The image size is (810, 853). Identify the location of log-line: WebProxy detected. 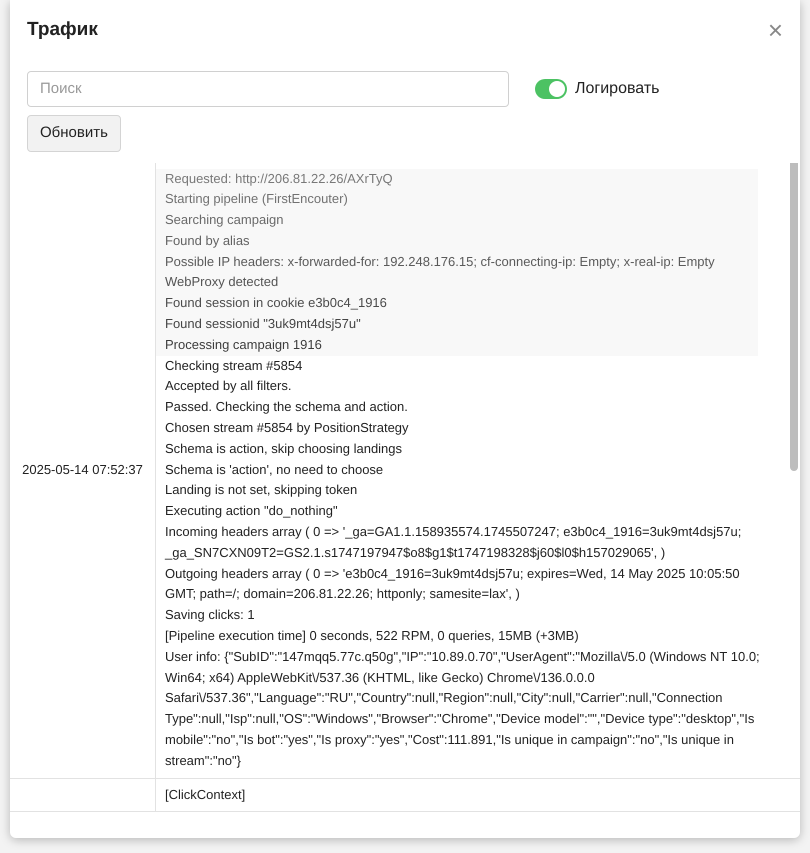
(222, 282).